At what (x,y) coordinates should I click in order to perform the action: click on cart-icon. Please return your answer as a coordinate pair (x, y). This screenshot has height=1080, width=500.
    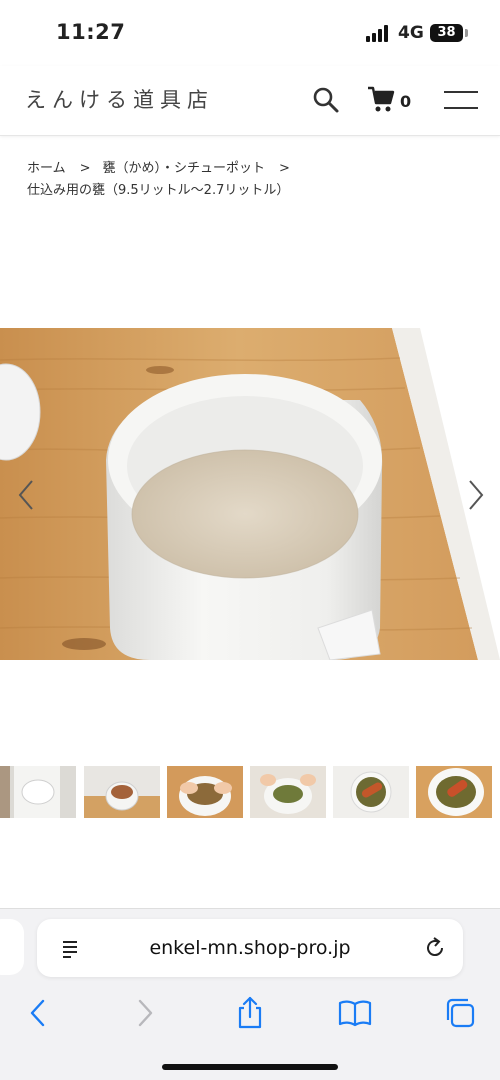
    Looking at the image, I should click on (381, 99).